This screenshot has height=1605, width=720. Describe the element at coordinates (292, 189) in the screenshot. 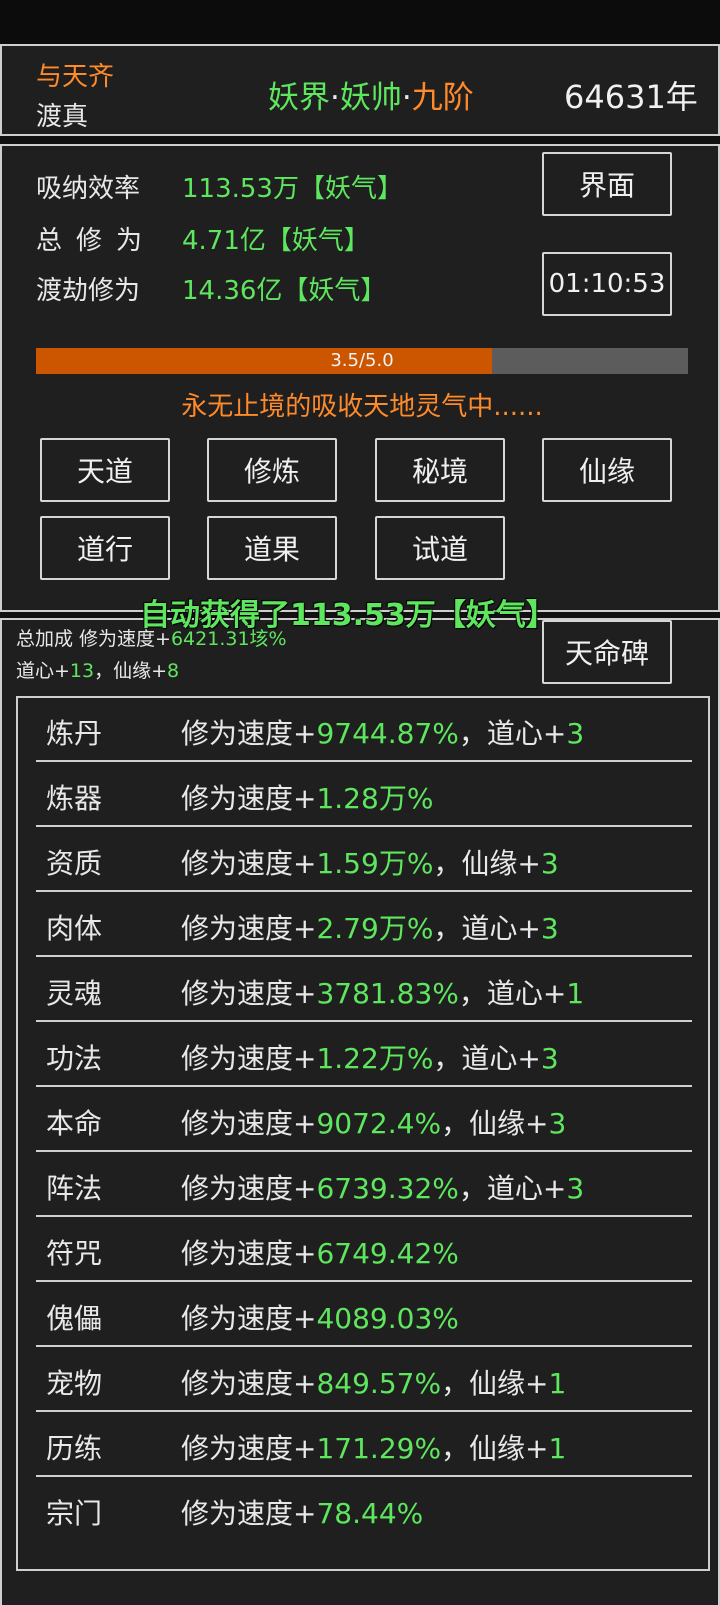

I see `absorb-rate-value: 113.53万【妖气】` at that location.